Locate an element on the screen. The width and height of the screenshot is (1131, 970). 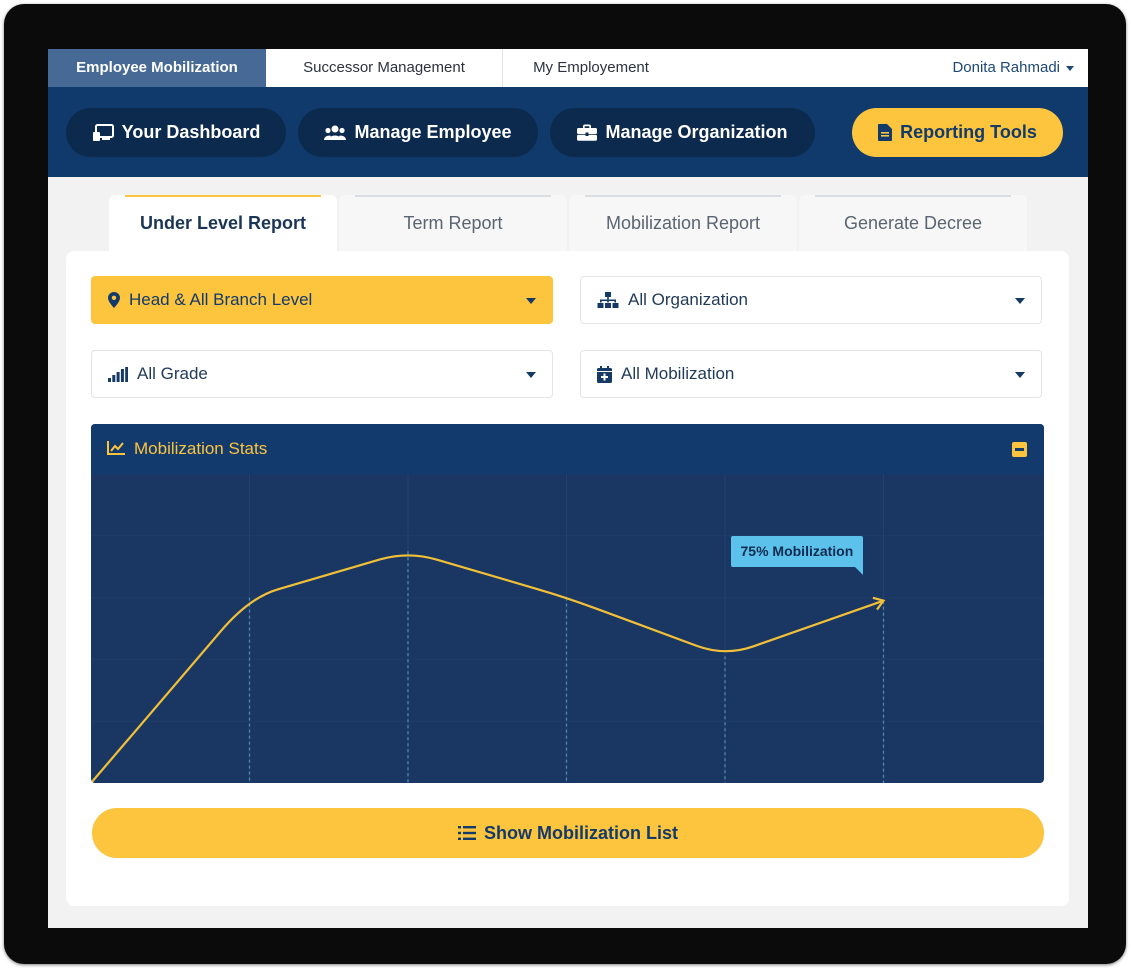
briefcase-icon is located at coordinates (587, 132).